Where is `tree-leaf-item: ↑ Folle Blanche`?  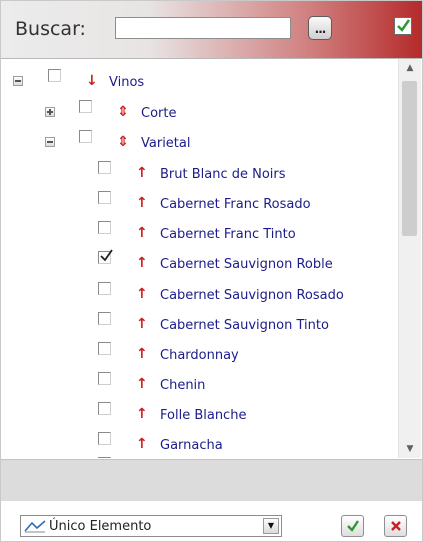
tree-leaf-item: ↑ Folle Blanche is located at coordinates (199, 416).